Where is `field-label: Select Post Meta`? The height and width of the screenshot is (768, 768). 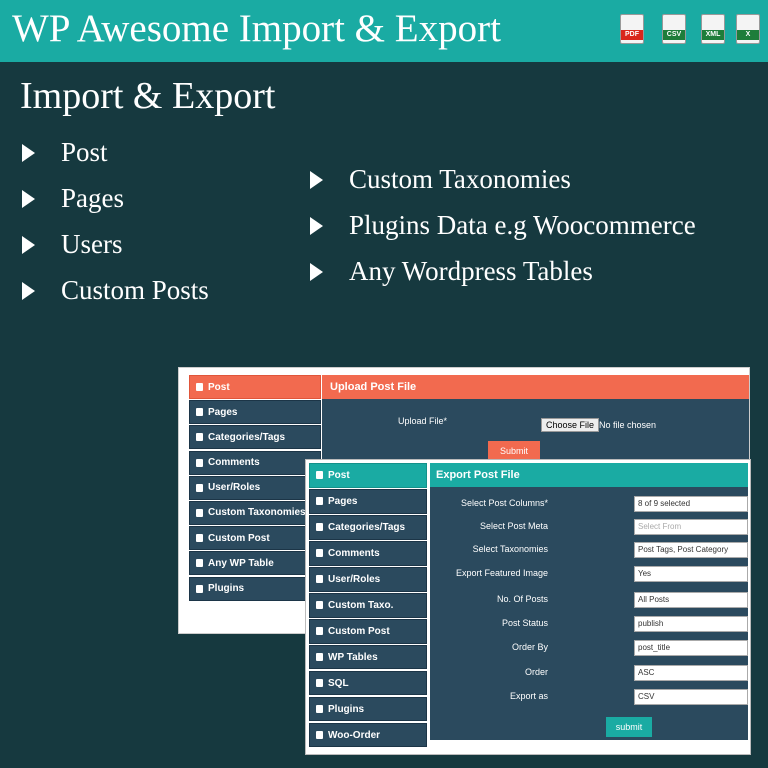
field-label: Select Post Meta is located at coordinates (513, 526).